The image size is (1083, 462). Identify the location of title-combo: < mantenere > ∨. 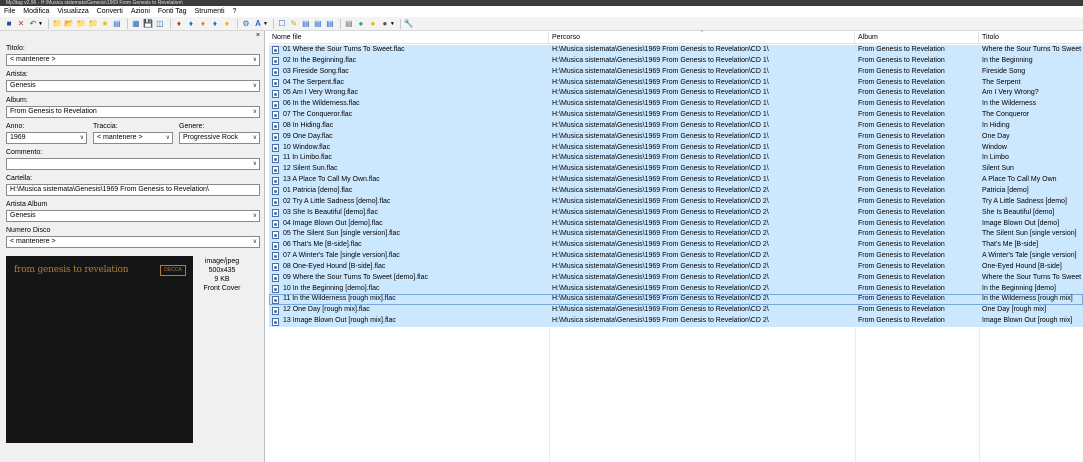
(133, 60).